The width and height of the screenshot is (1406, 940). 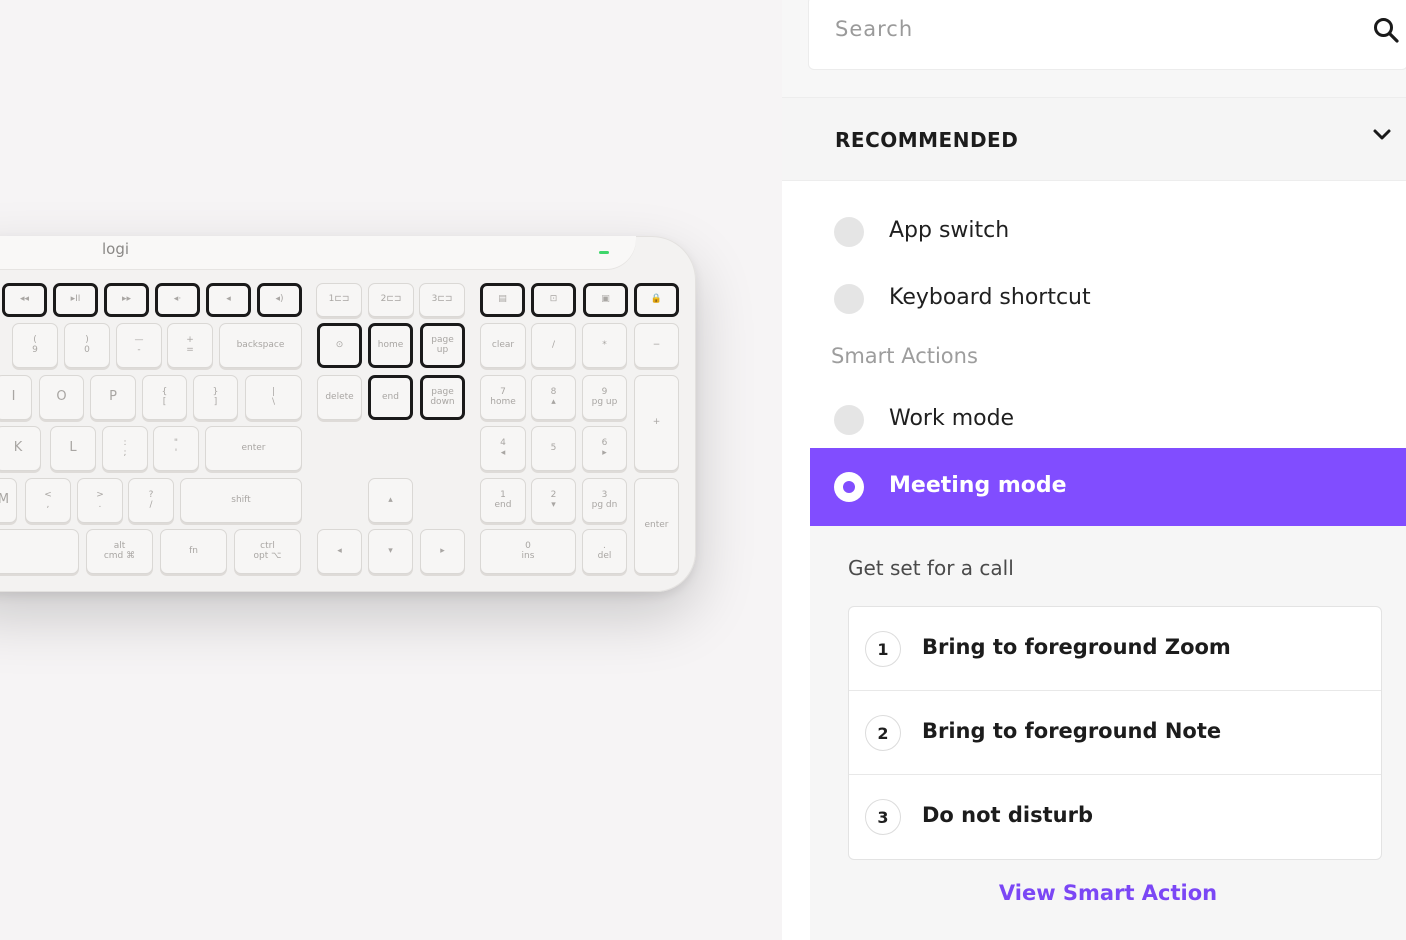 I want to click on keyboard-key: end, so click(x=390, y=397).